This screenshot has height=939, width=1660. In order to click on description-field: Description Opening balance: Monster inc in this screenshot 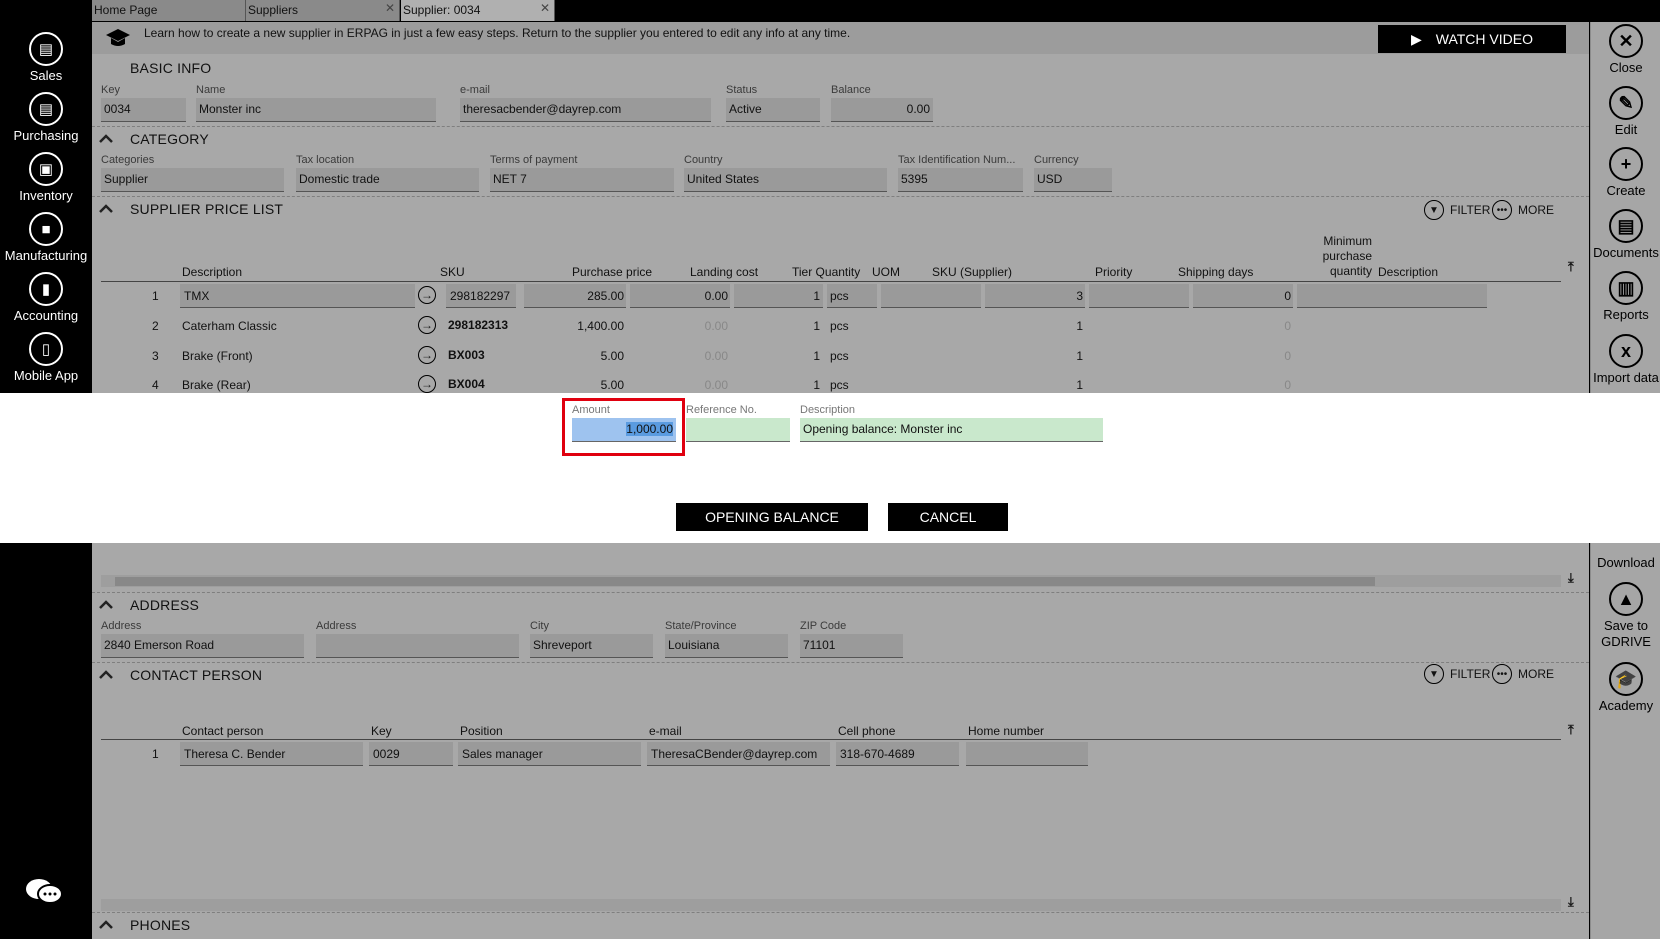, I will do `click(951, 423)`.